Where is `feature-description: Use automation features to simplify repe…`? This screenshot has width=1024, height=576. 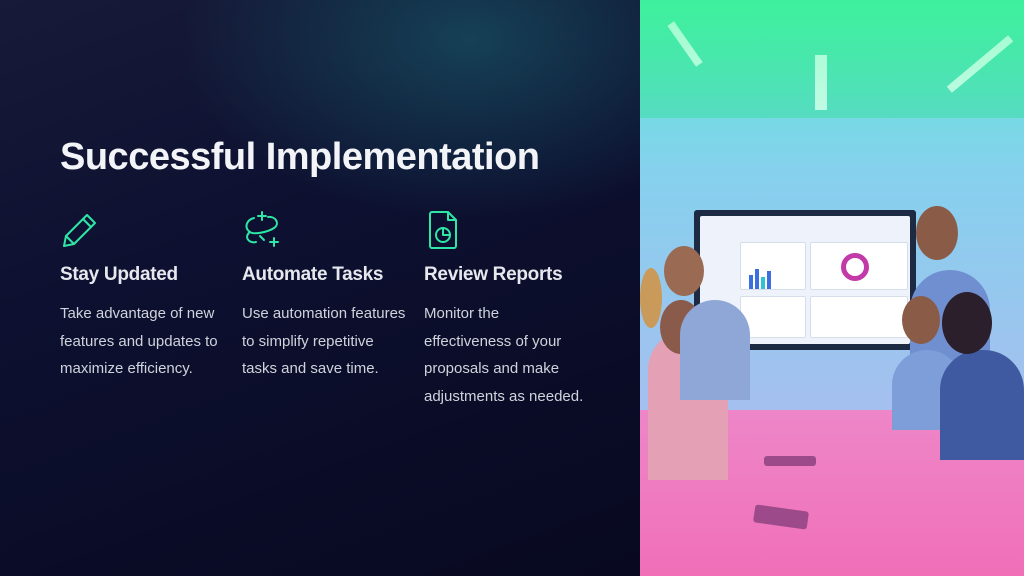
feature-description: Use automation features to simplify repe… is located at coordinates (324, 341).